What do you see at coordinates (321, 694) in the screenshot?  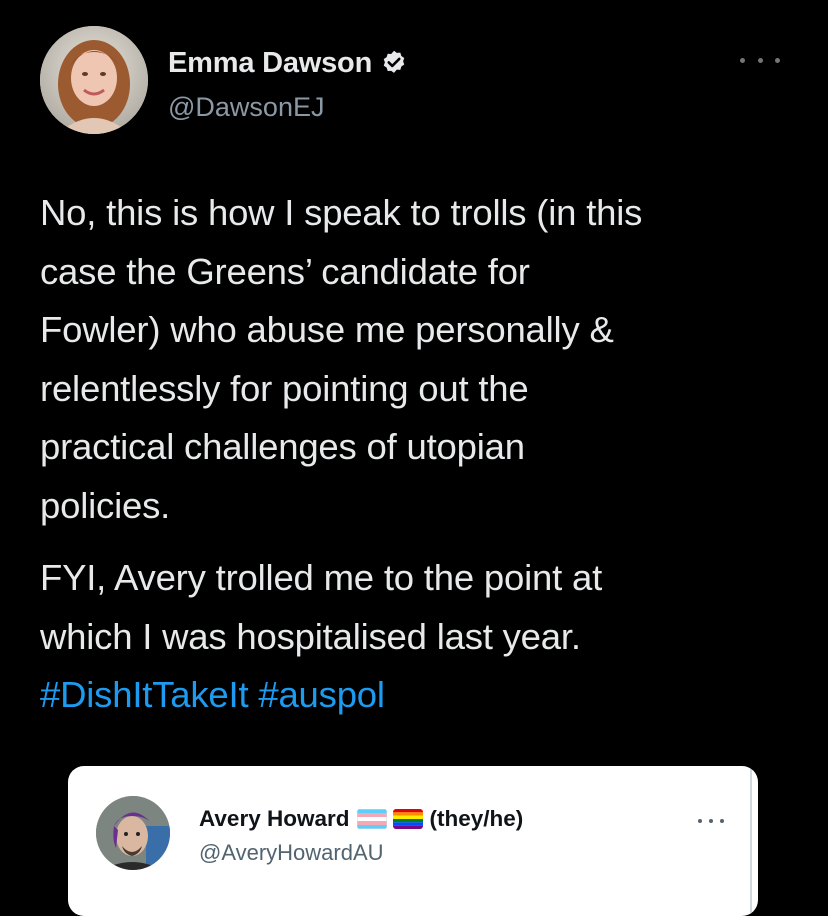 I see `hashtag-link: #auspol` at bounding box center [321, 694].